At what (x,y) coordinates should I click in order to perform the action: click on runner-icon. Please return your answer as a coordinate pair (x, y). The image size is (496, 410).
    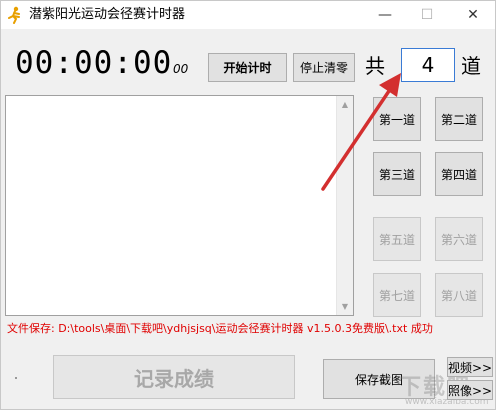
    Looking at the image, I should click on (15, 15).